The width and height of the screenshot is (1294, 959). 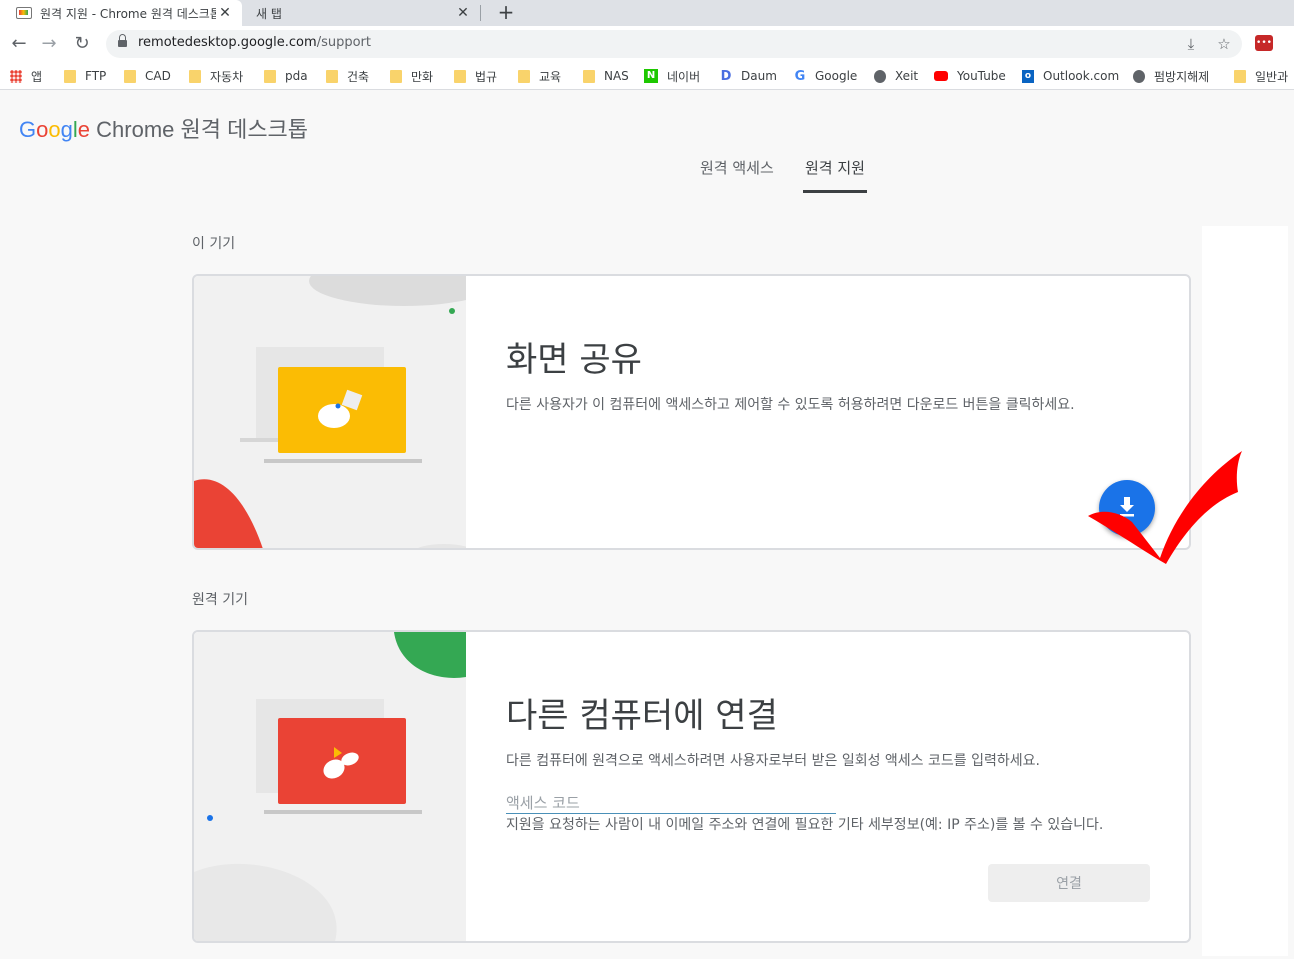 What do you see at coordinates (330, 786) in the screenshot?
I see `connect-illustration` at bounding box center [330, 786].